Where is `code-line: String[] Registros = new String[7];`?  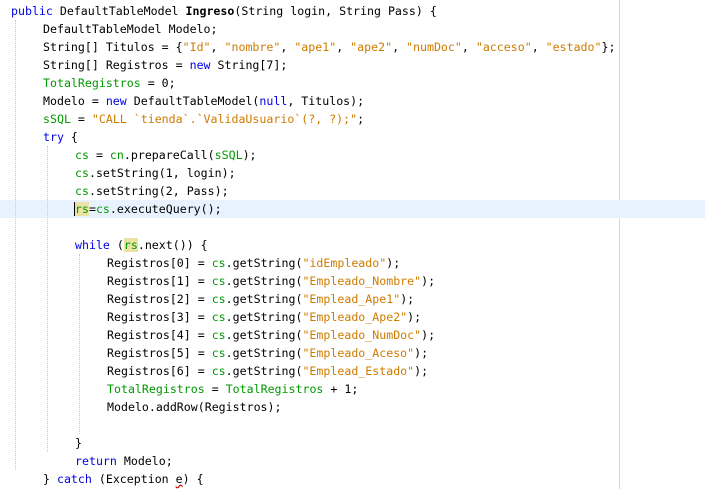 code-line: String[] Registros = new String[7]; is located at coordinates (352, 65).